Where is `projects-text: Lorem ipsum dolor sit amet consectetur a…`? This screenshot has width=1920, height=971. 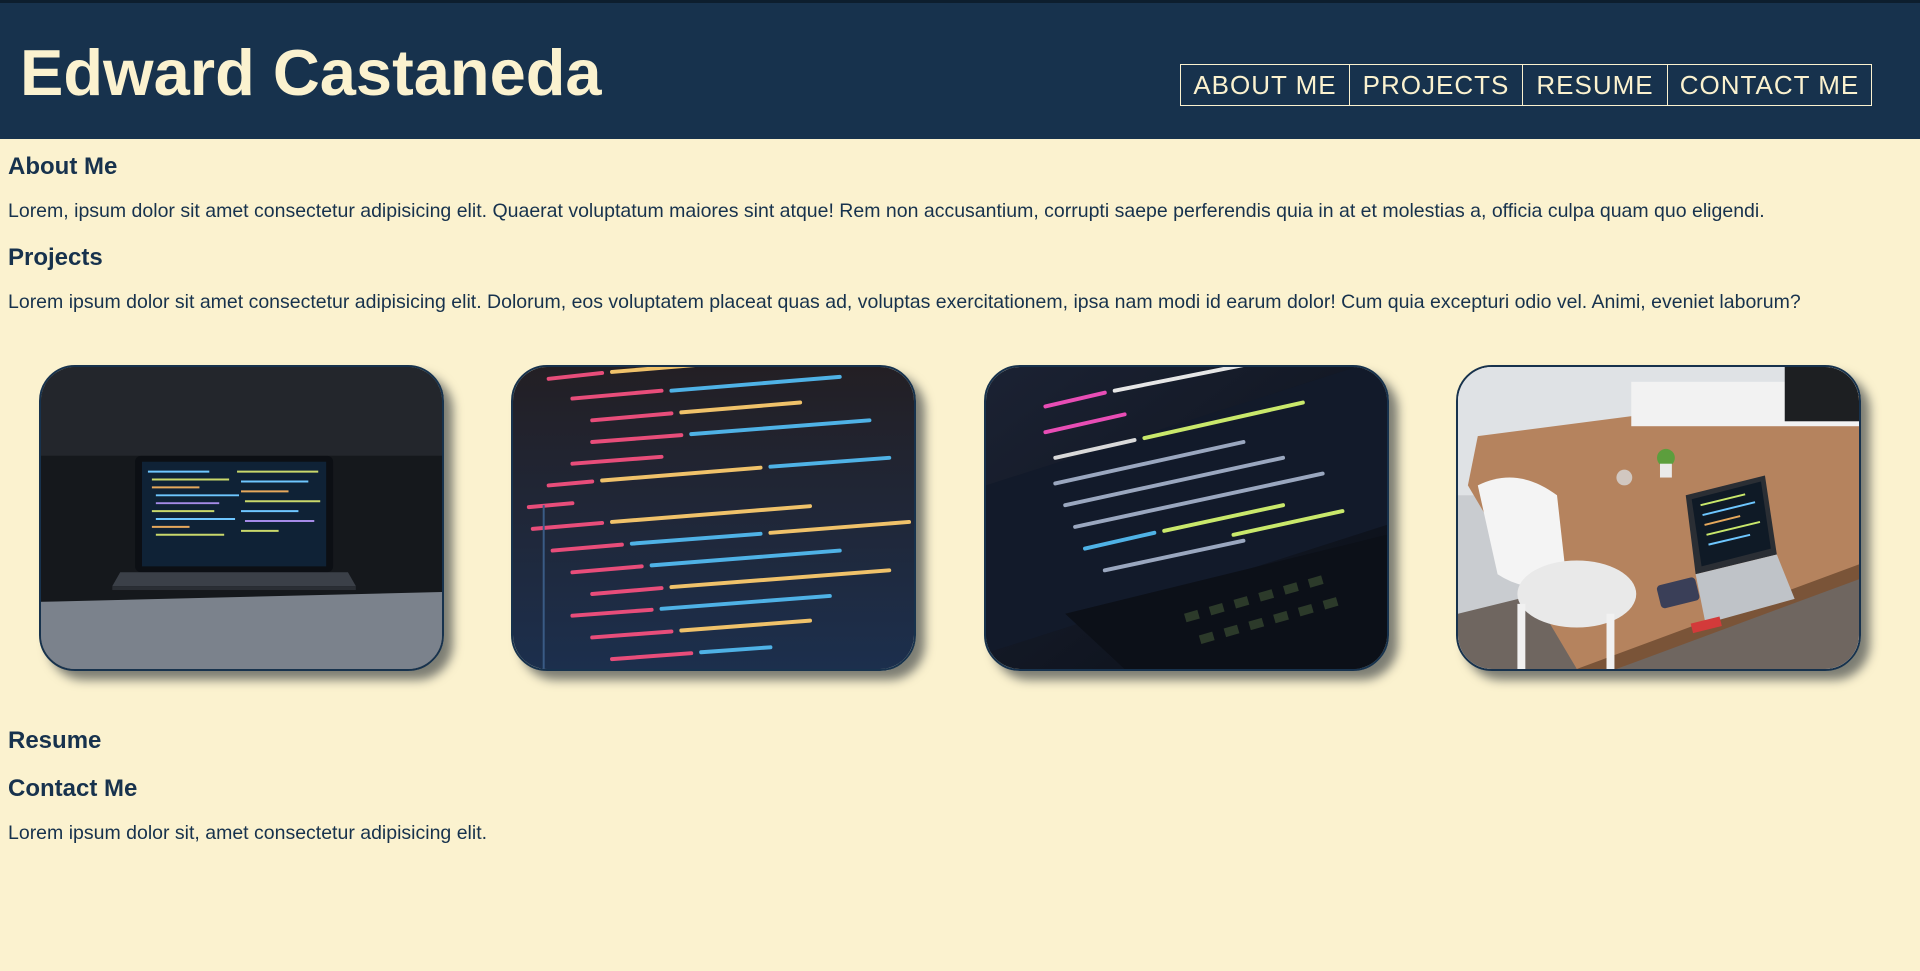 projects-text: Lorem ipsum dolor sit amet consectetur a… is located at coordinates (904, 302).